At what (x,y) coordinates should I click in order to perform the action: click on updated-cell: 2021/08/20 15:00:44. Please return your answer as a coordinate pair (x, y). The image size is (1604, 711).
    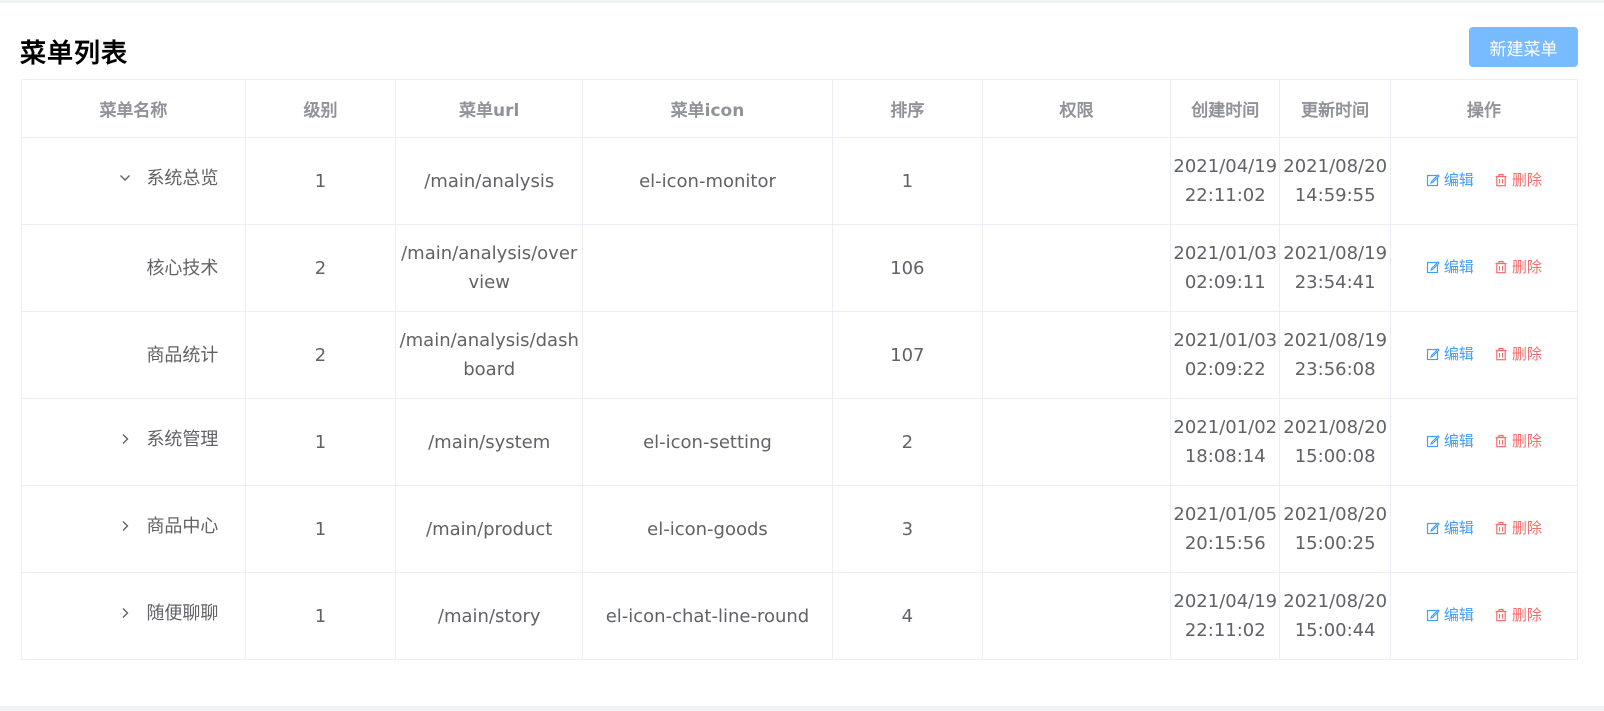
    Looking at the image, I should click on (1335, 616).